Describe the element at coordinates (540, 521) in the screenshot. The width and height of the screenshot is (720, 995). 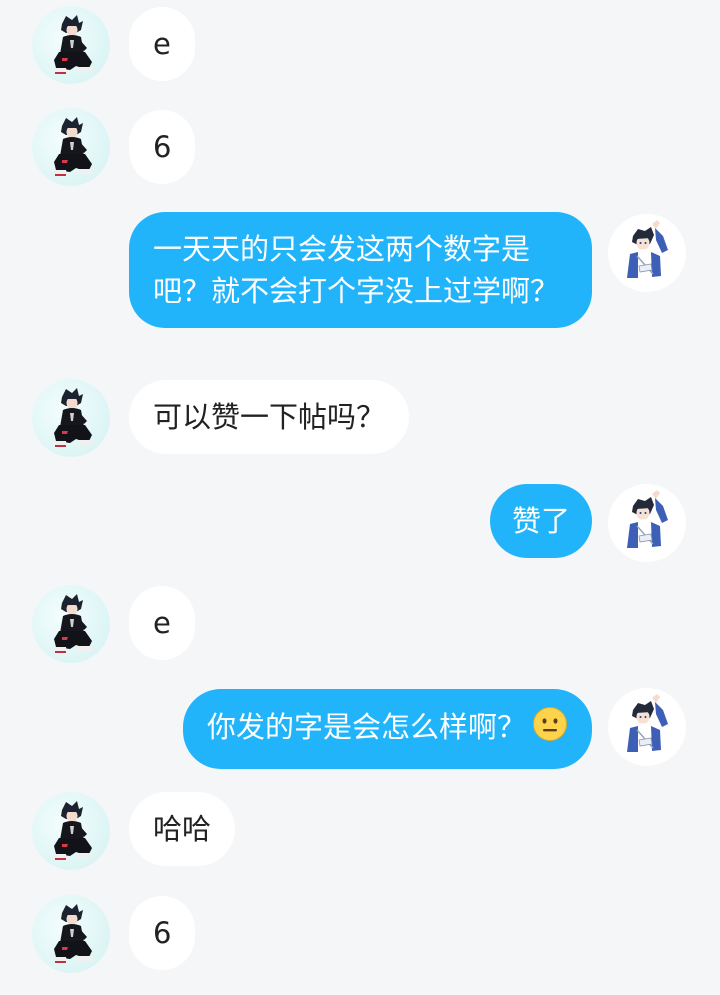
I see `outgoing-message-bubble: 赞了` at that location.